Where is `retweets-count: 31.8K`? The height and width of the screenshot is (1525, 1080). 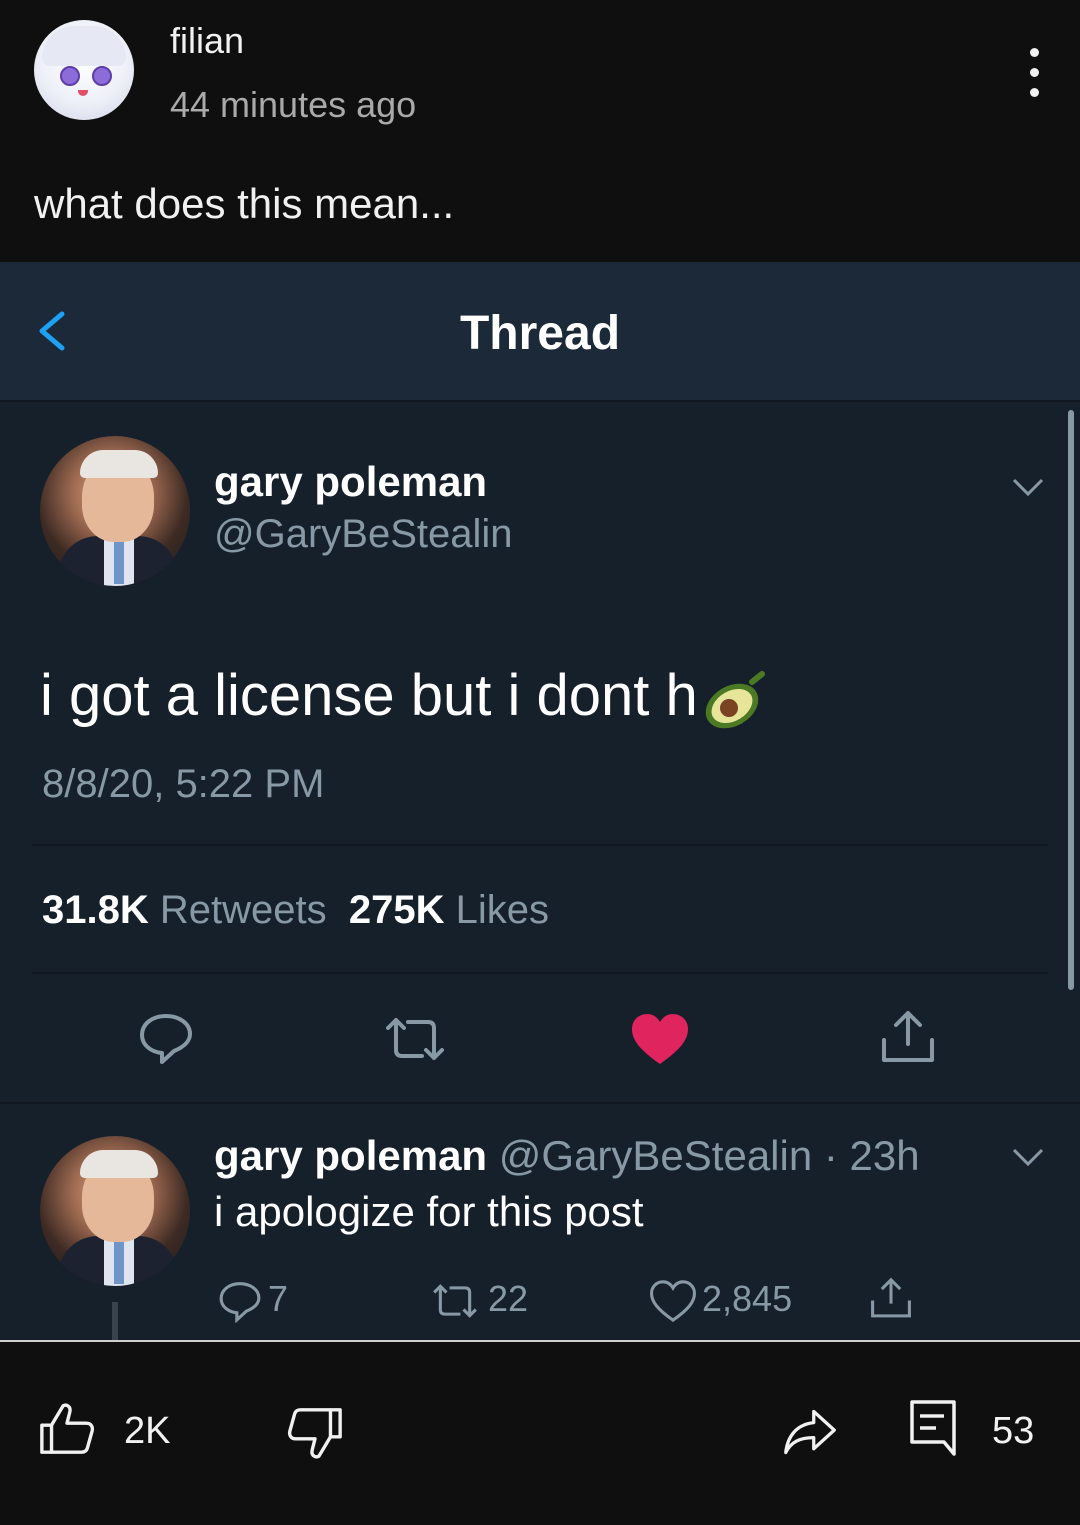
retweets-count: 31.8K is located at coordinates (95, 910).